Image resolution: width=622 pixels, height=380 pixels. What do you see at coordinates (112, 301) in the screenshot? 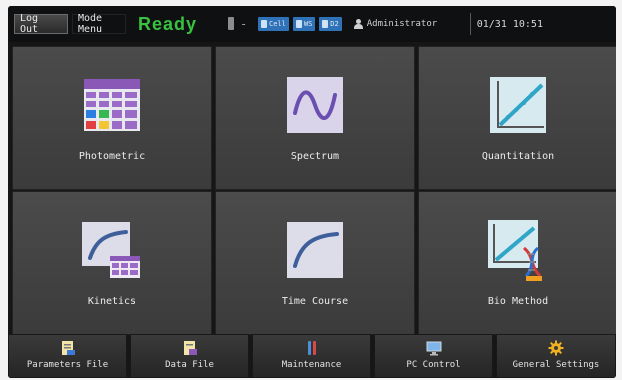
I see `mode-label: Kinetics` at bounding box center [112, 301].